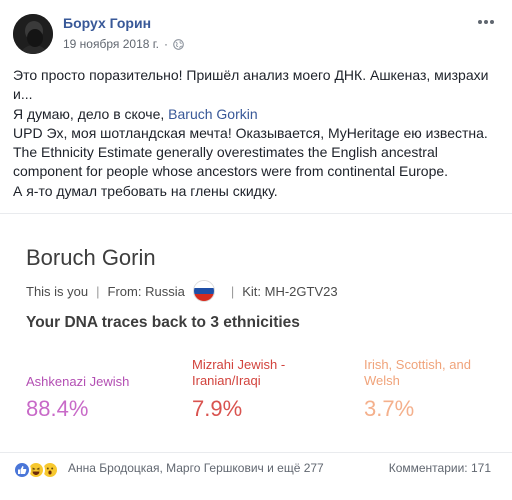  I want to click on post-date: 19 ноября 2018 г., so click(111, 44).